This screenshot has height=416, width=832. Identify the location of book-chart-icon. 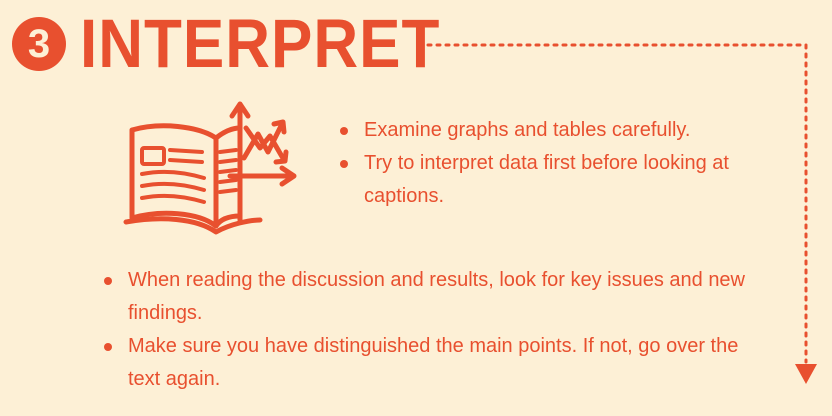
(215, 172).